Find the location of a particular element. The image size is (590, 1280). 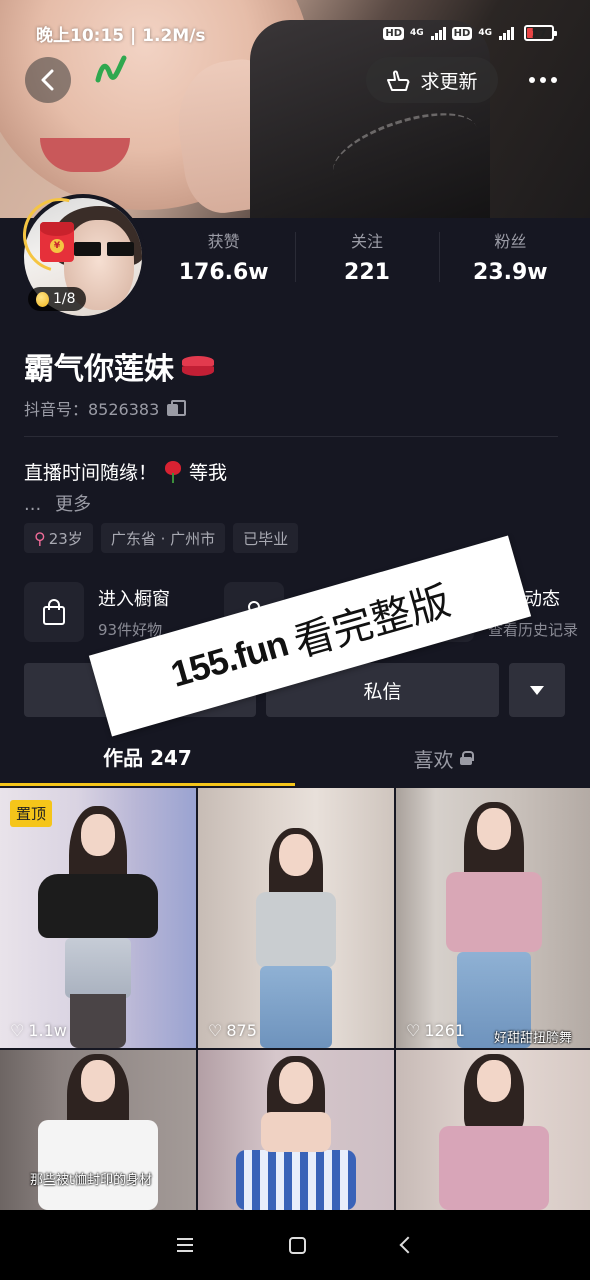

like-count: ♡ 875 is located at coordinates (232, 1030).